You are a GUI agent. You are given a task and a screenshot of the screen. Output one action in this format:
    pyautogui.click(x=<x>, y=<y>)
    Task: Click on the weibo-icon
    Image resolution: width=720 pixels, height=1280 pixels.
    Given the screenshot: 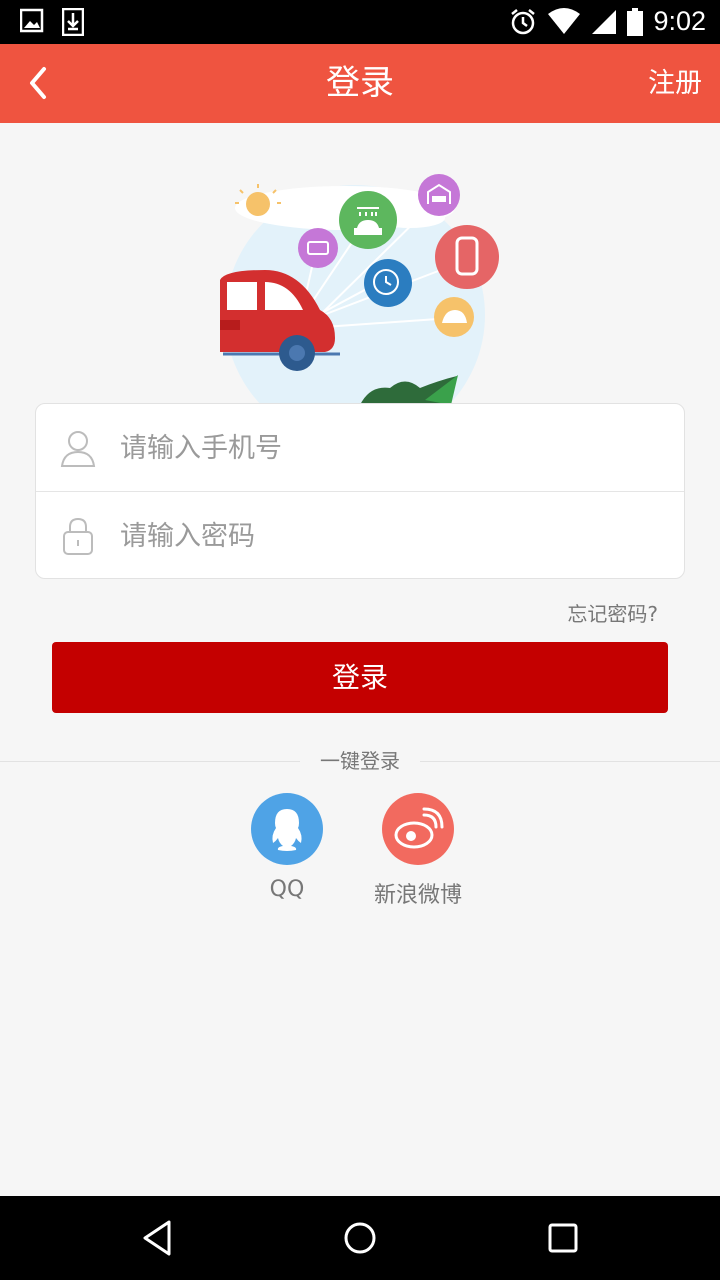 What is the action you would take?
    pyautogui.click(x=418, y=829)
    